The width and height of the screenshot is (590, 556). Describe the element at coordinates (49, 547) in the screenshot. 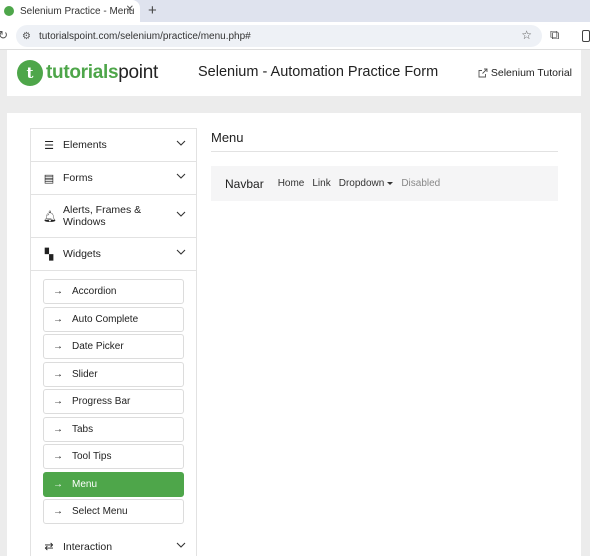

I see `arrows-icon: ⇄` at that location.